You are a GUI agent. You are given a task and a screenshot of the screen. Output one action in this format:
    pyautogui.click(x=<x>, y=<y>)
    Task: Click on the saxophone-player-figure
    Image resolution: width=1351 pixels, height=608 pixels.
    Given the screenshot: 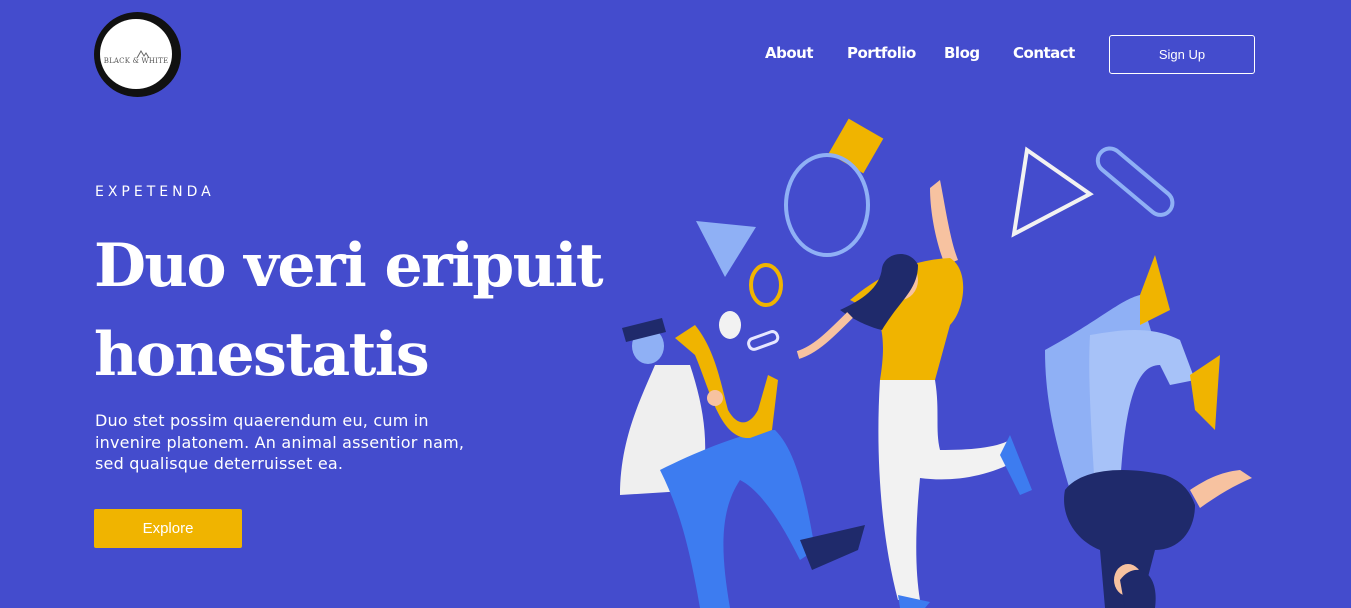 What is the action you would take?
    pyautogui.click(x=742, y=463)
    